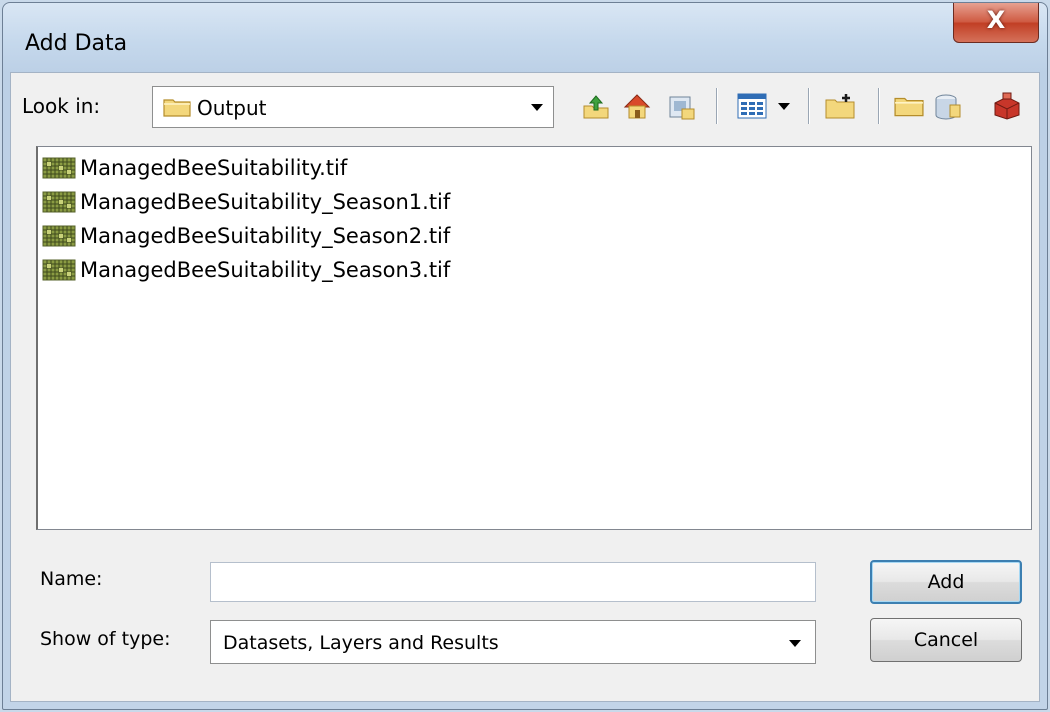 This screenshot has height=712, width=1050. Describe the element at coordinates (1007, 106) in the screenshot. I see `toolbox-icon` at that location.